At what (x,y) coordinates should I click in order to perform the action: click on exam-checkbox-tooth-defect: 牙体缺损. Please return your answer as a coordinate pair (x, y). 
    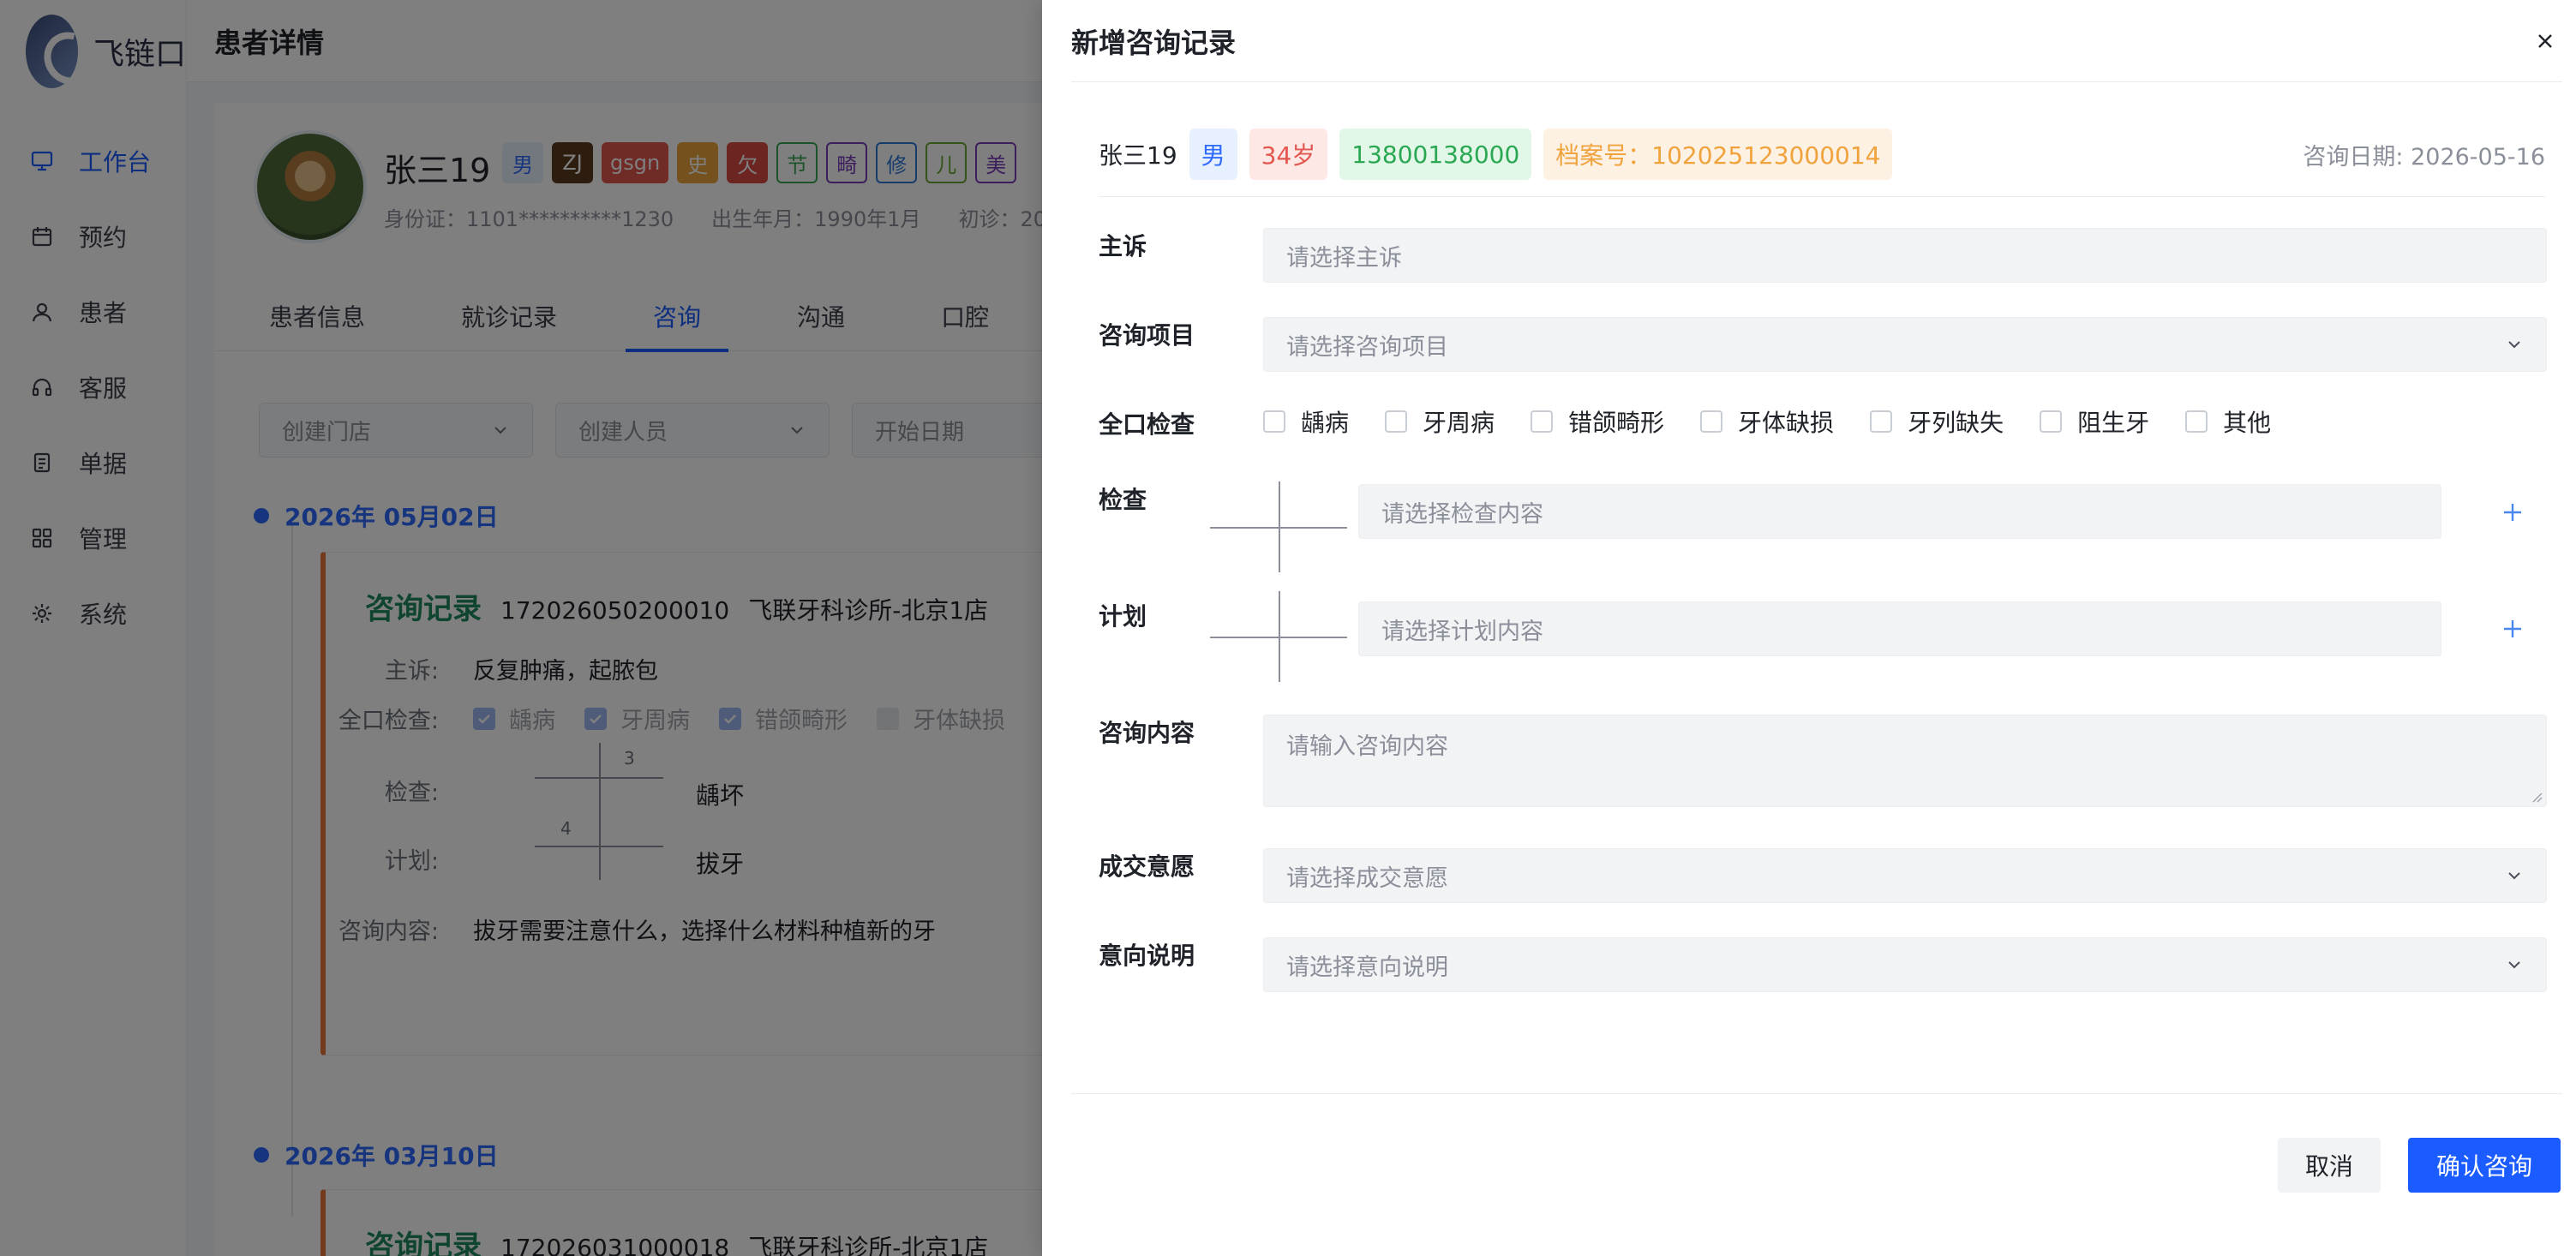
    Looking at the image, I should click on (1767, 422).